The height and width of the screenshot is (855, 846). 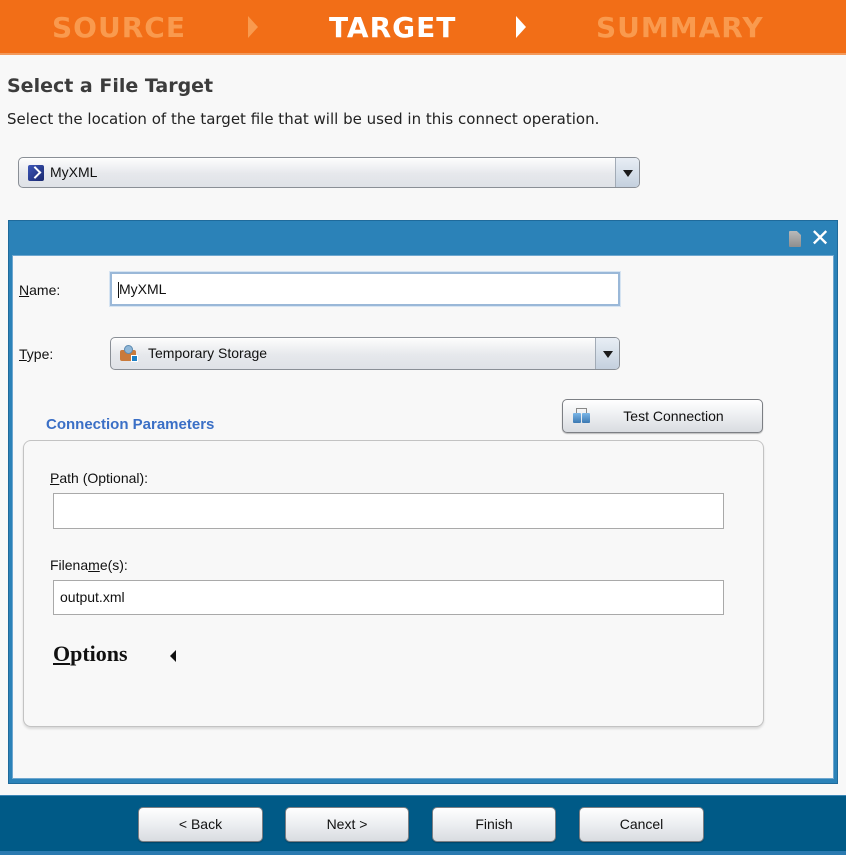 What do you see at coordinates (90, 654) in the screenshot?
I see `options-toggle: Options` at bounding box center [90, 654].